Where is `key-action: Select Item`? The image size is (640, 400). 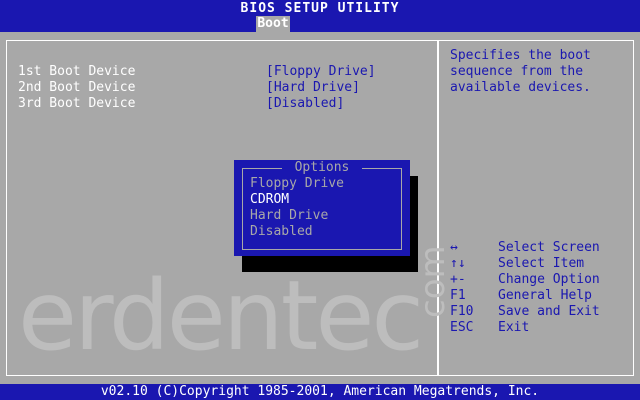 key-action: Select Item is located at coordinates (541, 263).